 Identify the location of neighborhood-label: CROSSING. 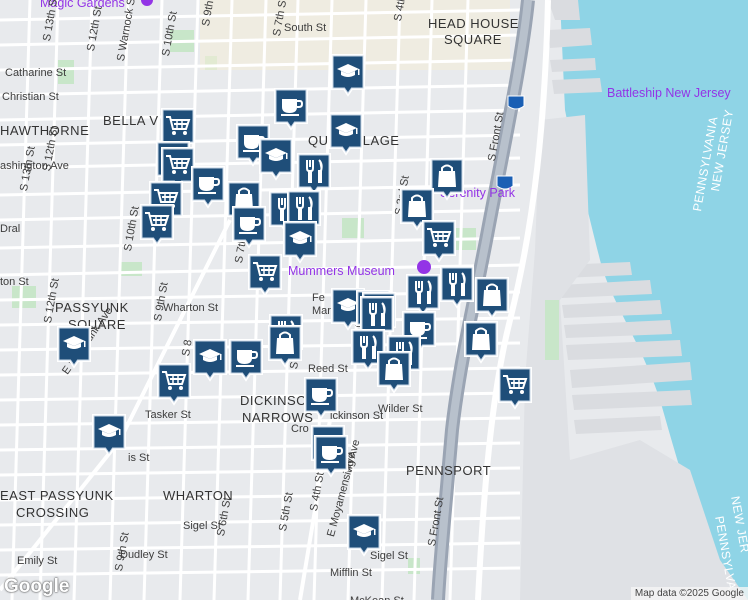
(53, 512).